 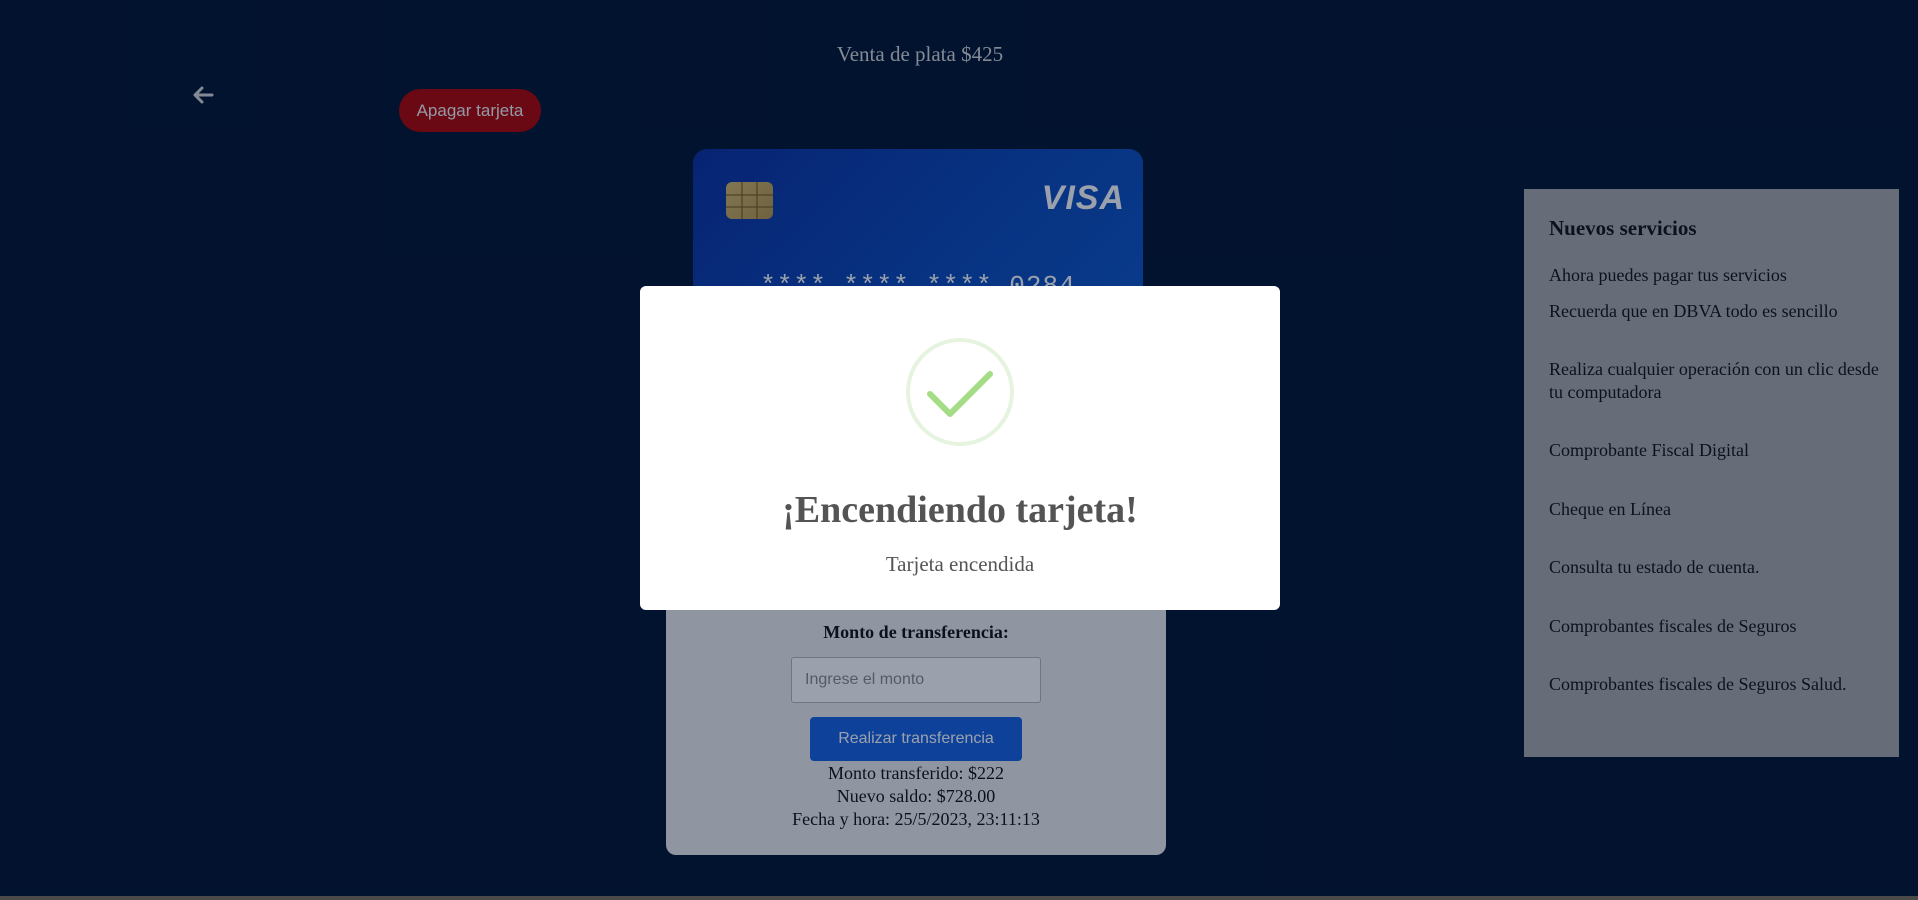 I want to click on modal-message: Tarjeta encendida, so click(x=960, y=564).